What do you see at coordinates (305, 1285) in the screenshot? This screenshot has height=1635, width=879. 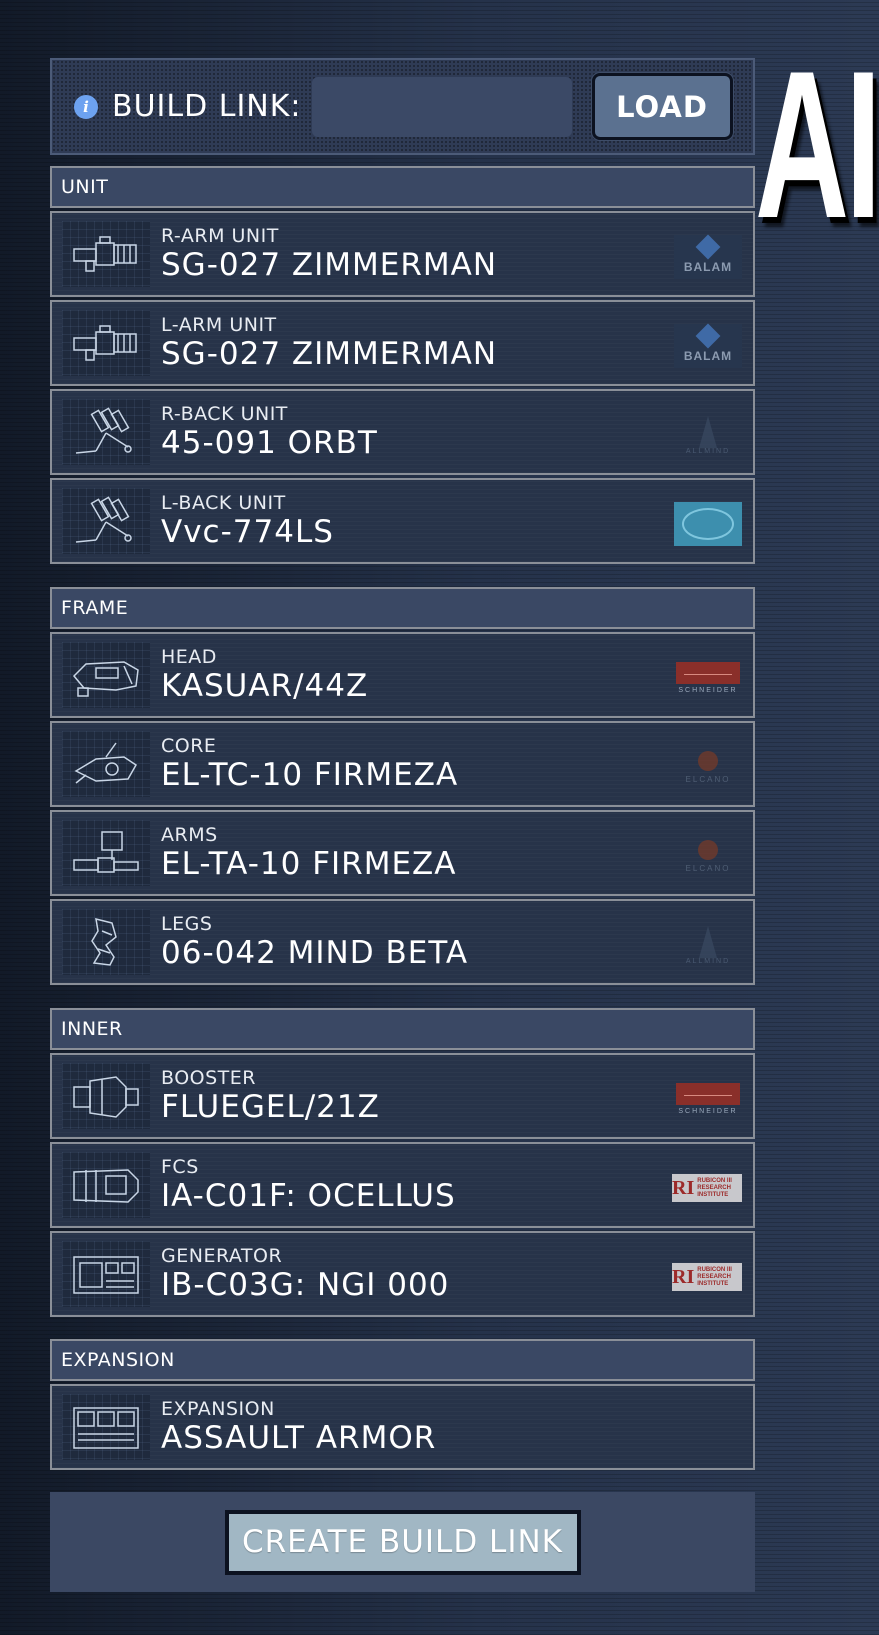 I see `part-name: IB-C03G: NGI 000` at bounding box center [305, 1285].